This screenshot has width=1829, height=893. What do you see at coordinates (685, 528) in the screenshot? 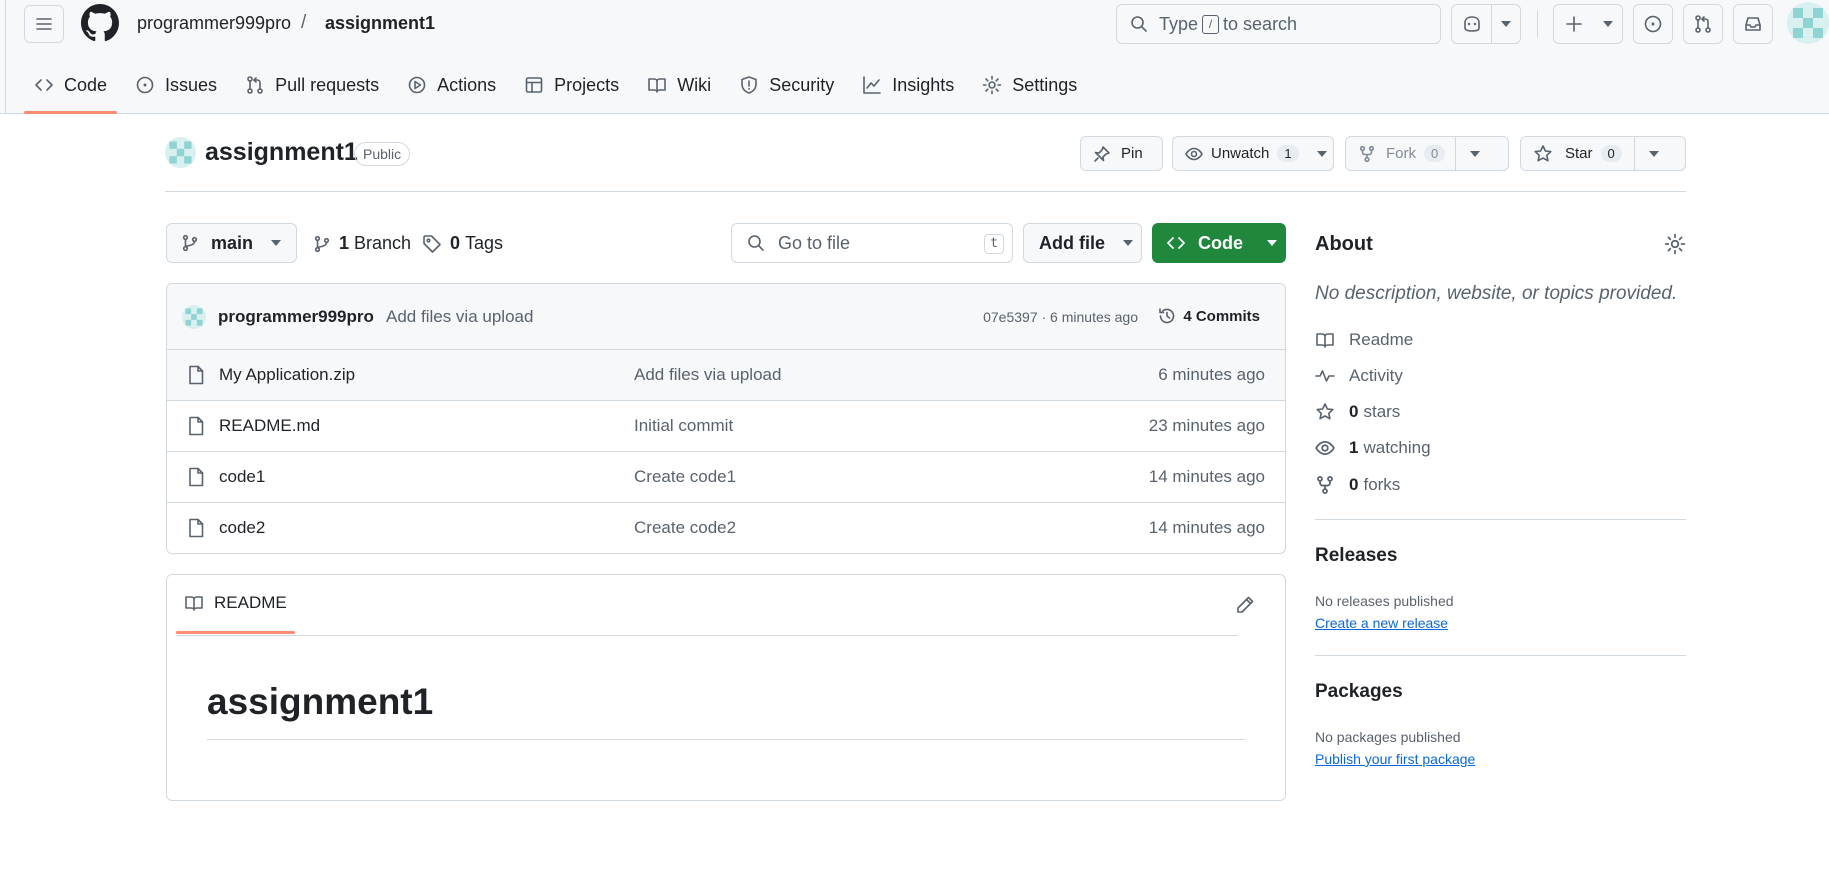
I see `file-commit-message: Create code2` at bounding box center [685, 528].